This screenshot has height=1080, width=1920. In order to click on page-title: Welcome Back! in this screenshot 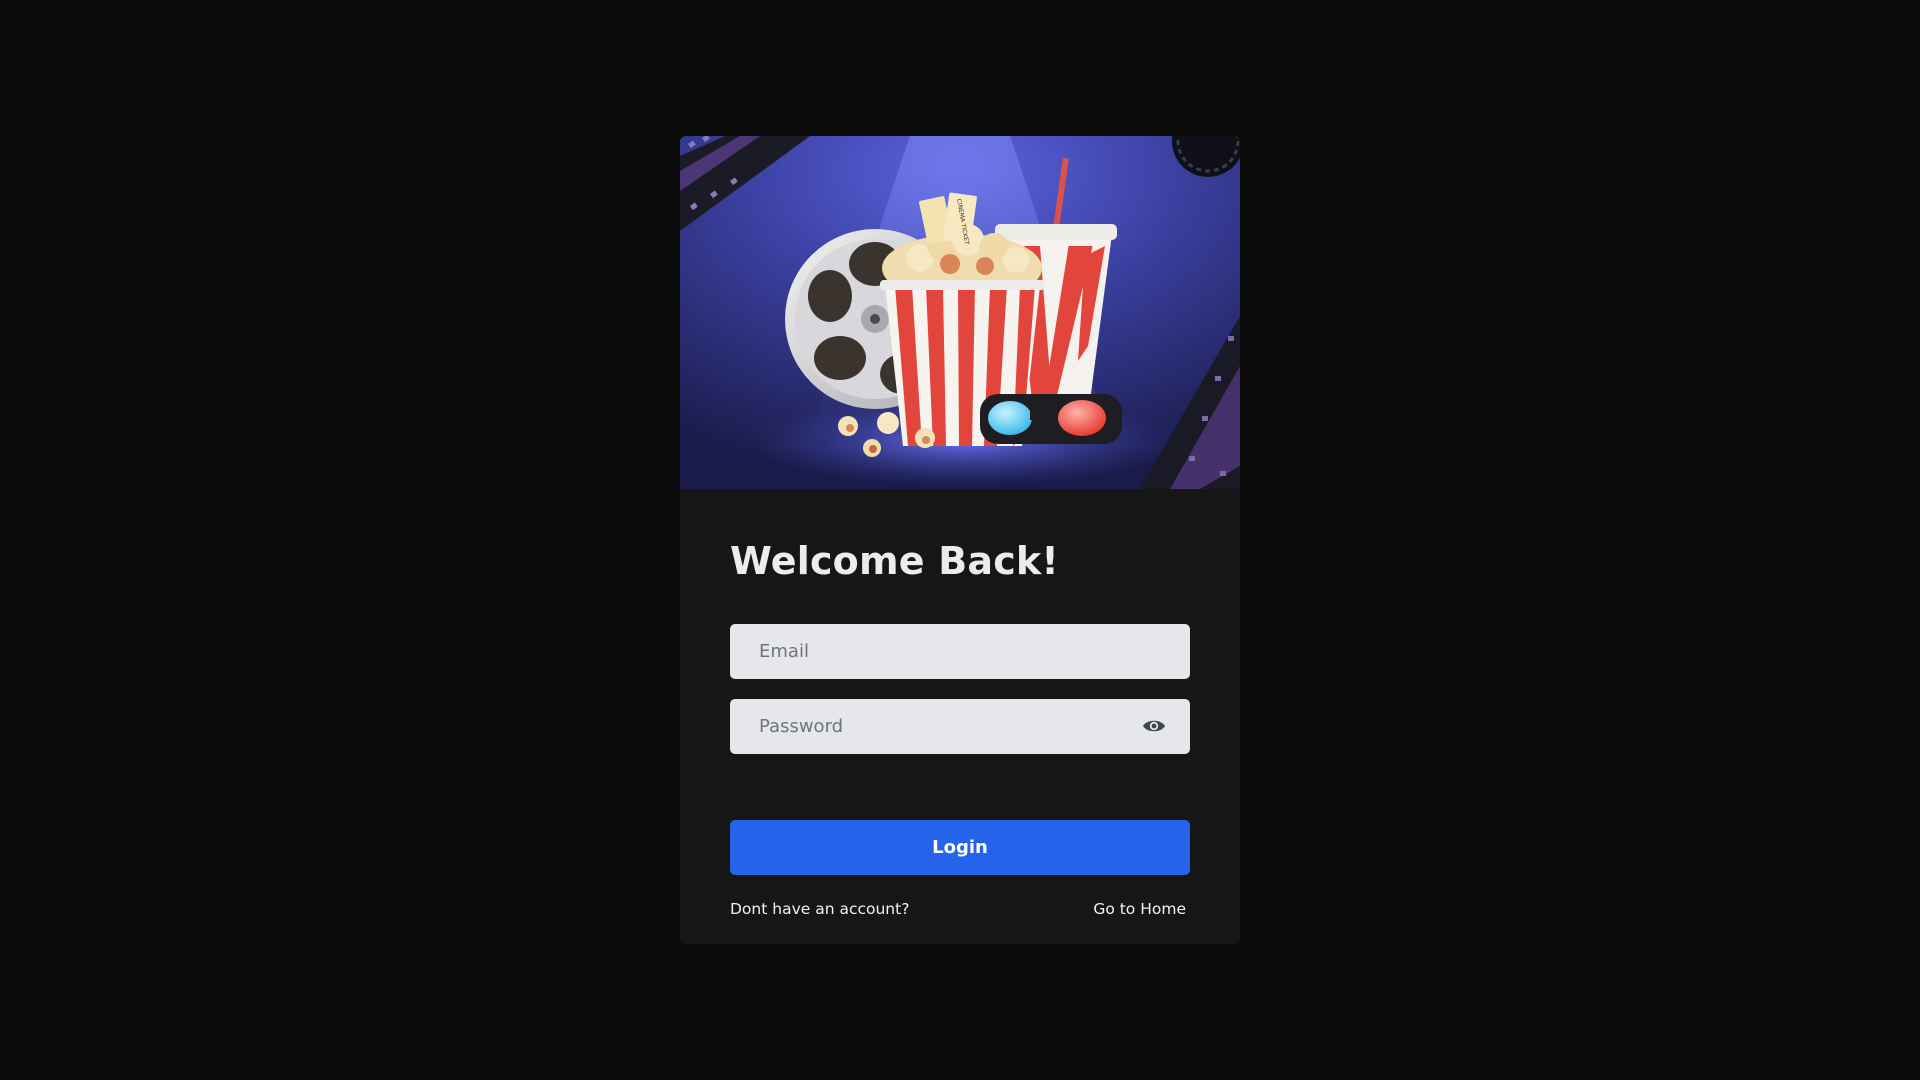, I will do `click(894, 561)`.